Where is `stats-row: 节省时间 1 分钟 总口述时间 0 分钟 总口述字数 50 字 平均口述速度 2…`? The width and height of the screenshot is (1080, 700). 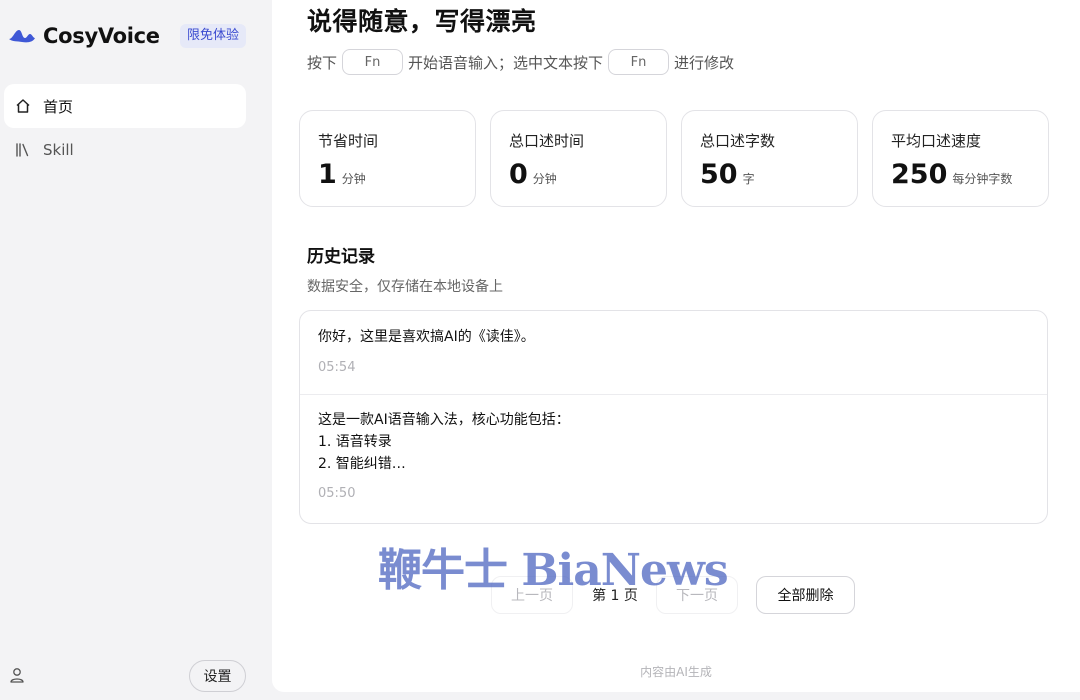
stats-row: 节省时间 1 分钟 总口述时间 0 分钟 总口述字数 50 字 平均口述速度 2… is located at coordinates (674, 158).